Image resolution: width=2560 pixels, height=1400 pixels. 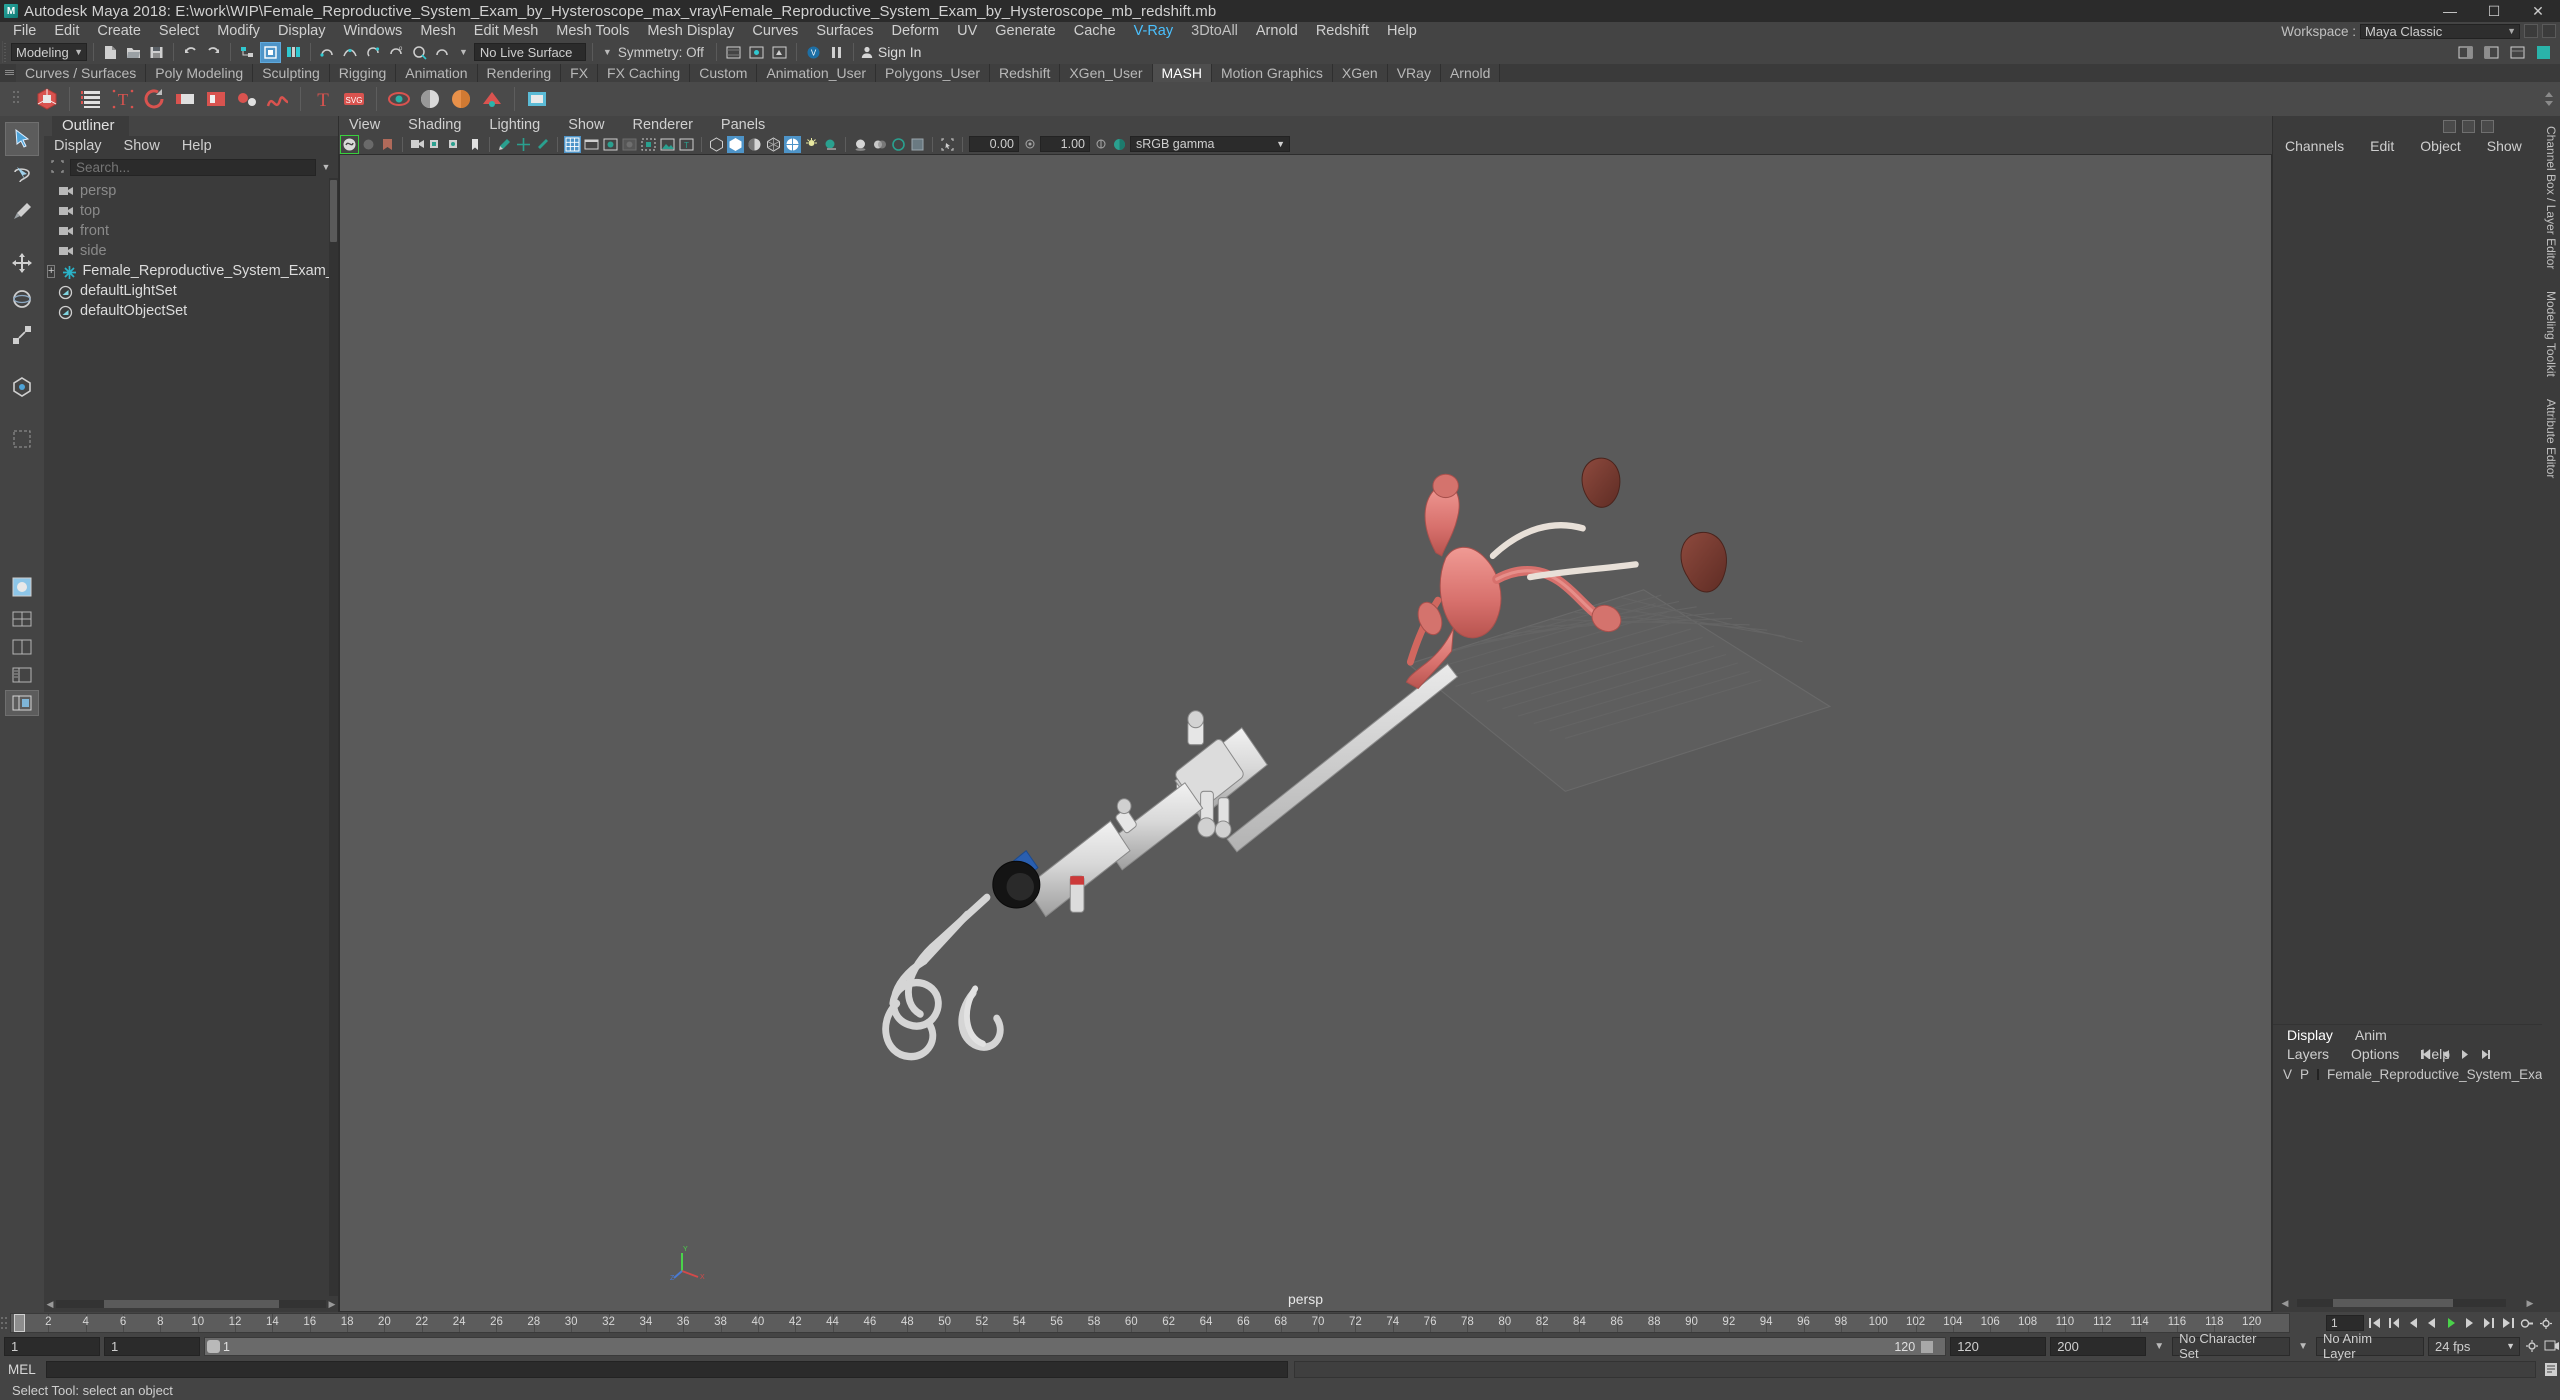 What do you see at coordinates (216, 99) in the screenshot?
I see `mash-color-icon` at bounding box center [216, 99].